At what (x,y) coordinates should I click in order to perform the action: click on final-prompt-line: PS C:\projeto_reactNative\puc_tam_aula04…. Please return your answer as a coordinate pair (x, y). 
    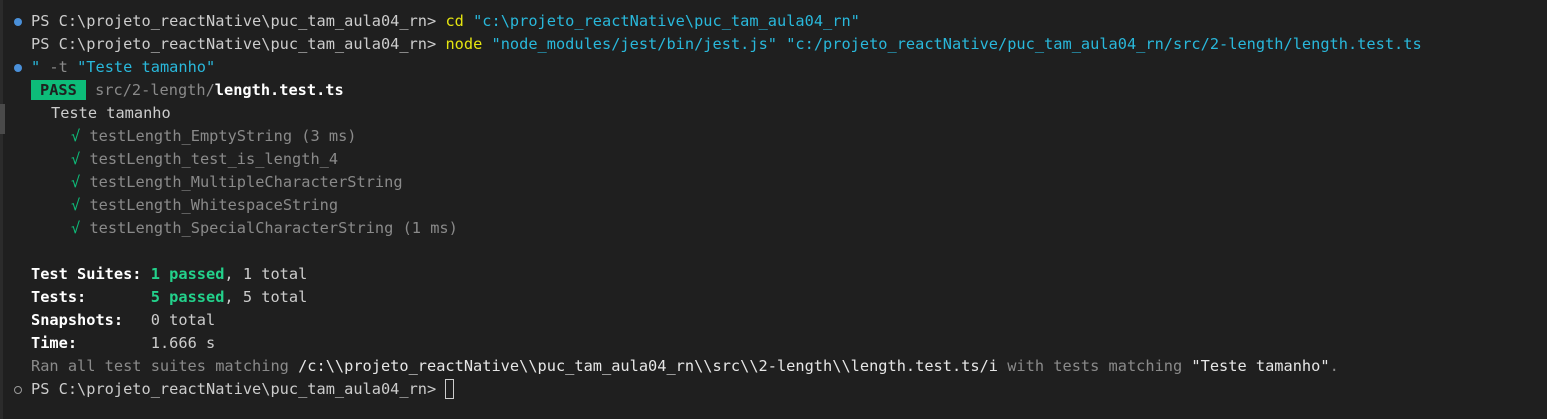
    Looking at the image, I should click on (243, 389).